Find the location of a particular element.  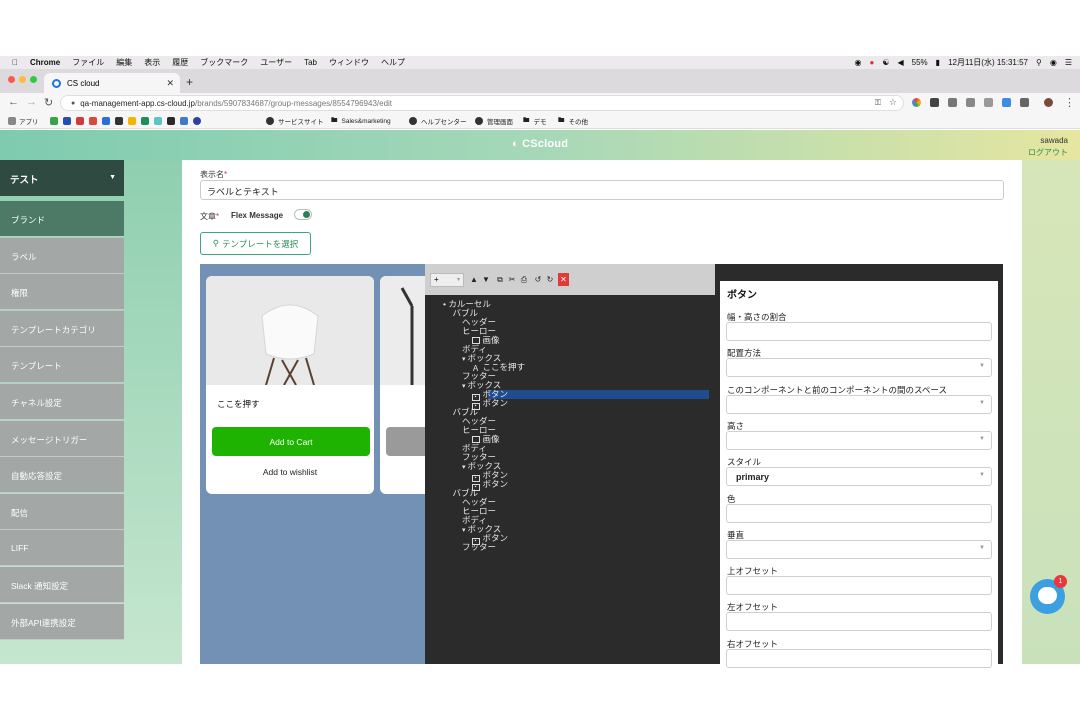

wifi-icon: ☯ is located at coordinates (885, 62).